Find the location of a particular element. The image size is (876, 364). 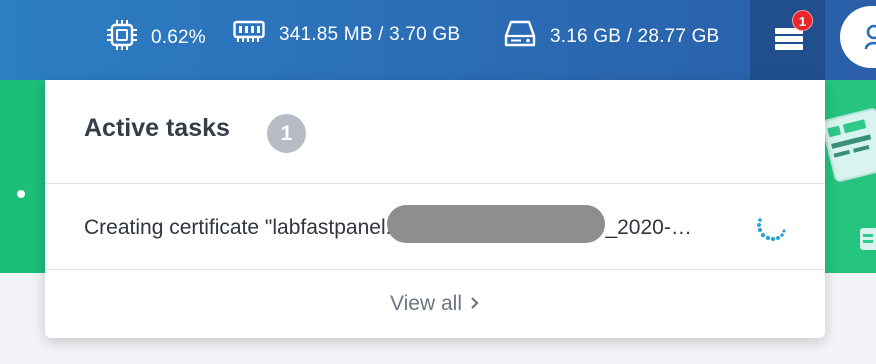

active-tasks-button: 1 is located at coordinates (787, 40).